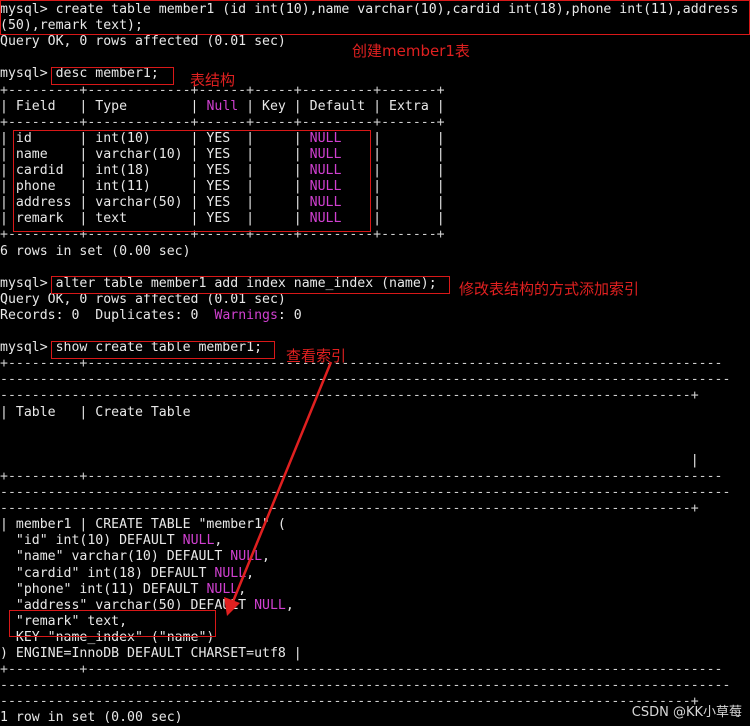  What do you see at coordinates (111, 541) in the screenshot?
I see `terminal-line: "id" int(10) DEFAULT NULL,` at bounding box center [111, 541].